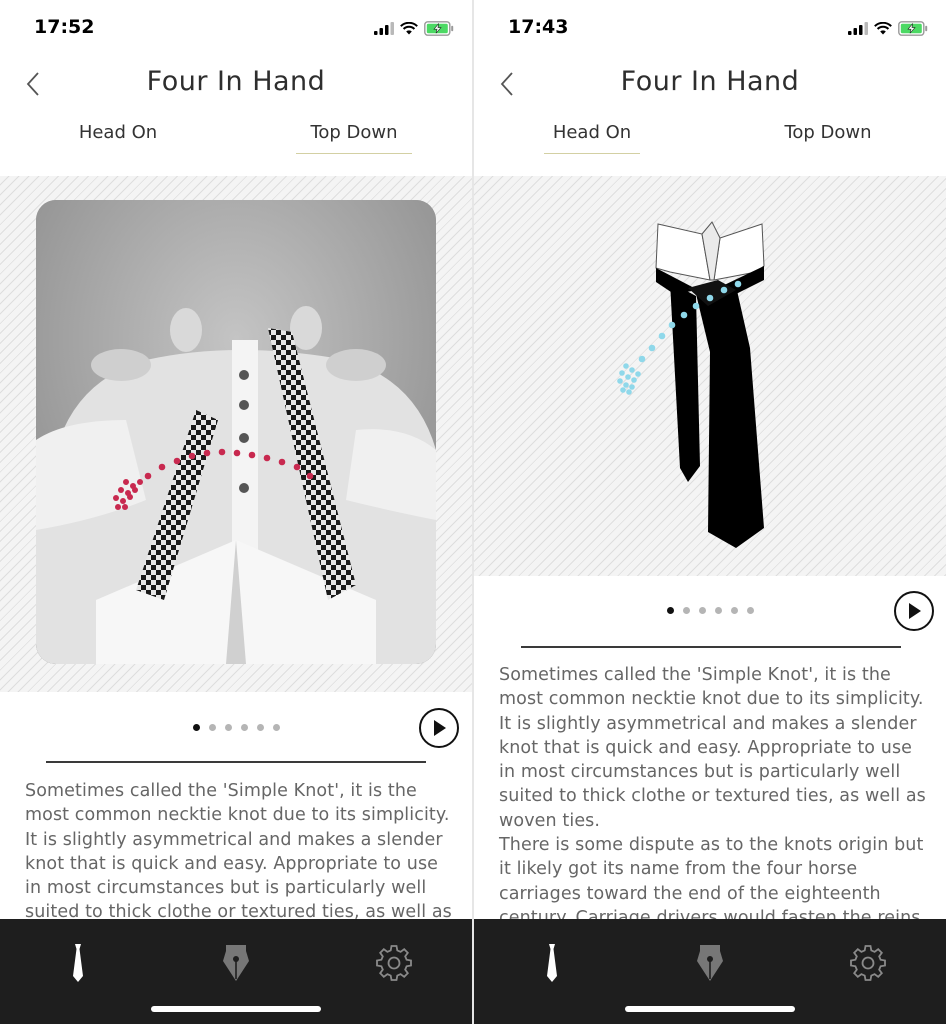 This screenshot has width=946, height=1024. I want to click on motion-dots-blue, so click(679, 337).